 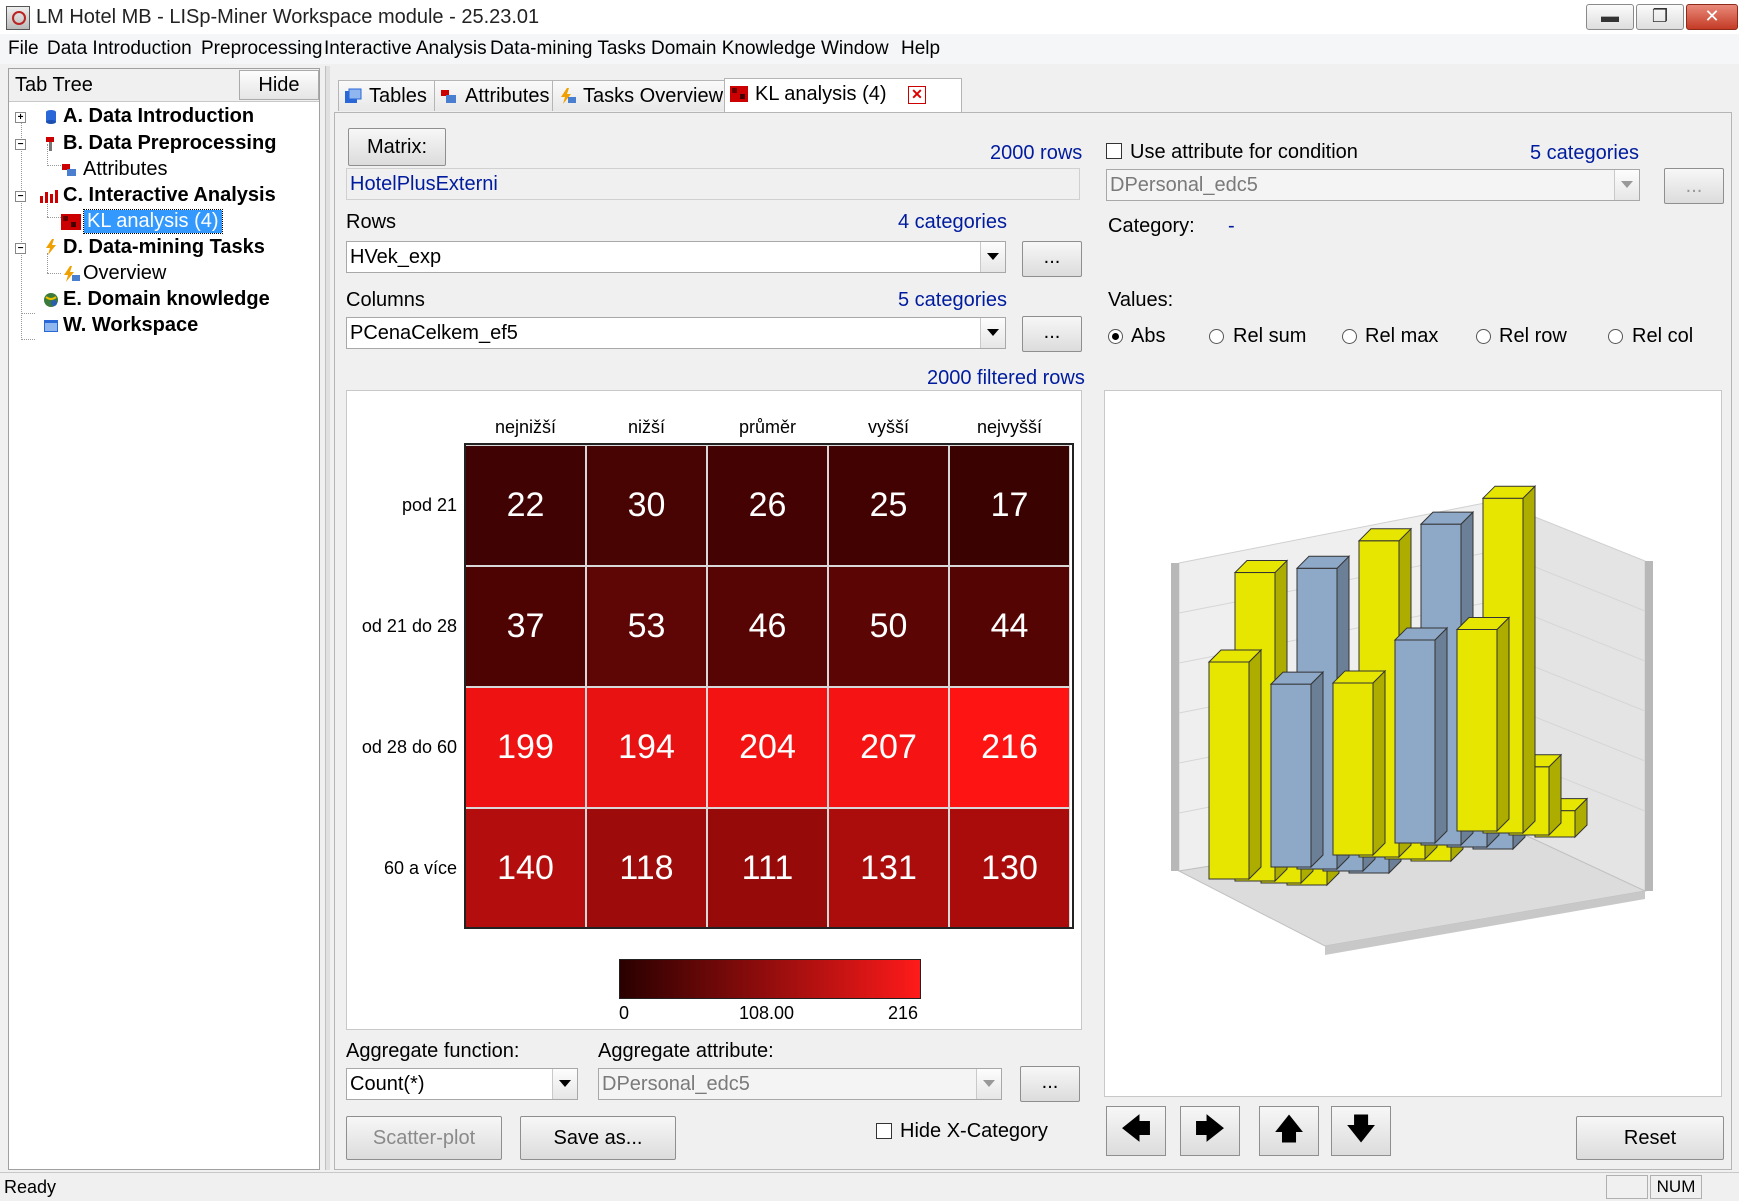 What do you see at coordinates (28, 313) in the screenshot?
I see `tree-line` at bounding box center [28, 313].